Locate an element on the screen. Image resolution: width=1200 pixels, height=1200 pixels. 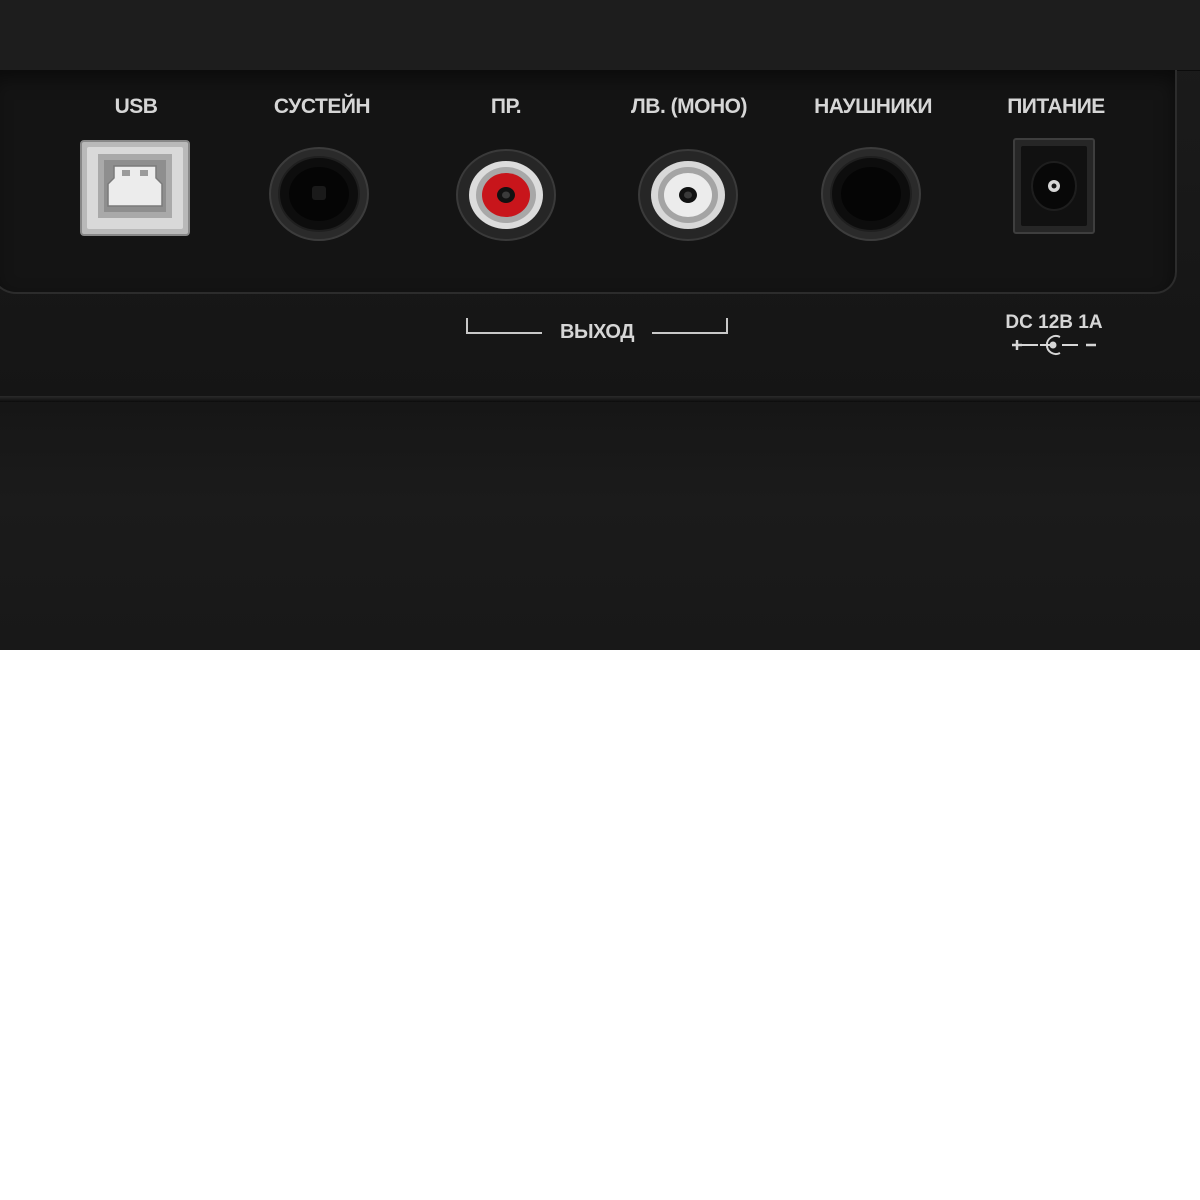
power-label: ПИТАНИЕ is located at coordinates (1056, 106).